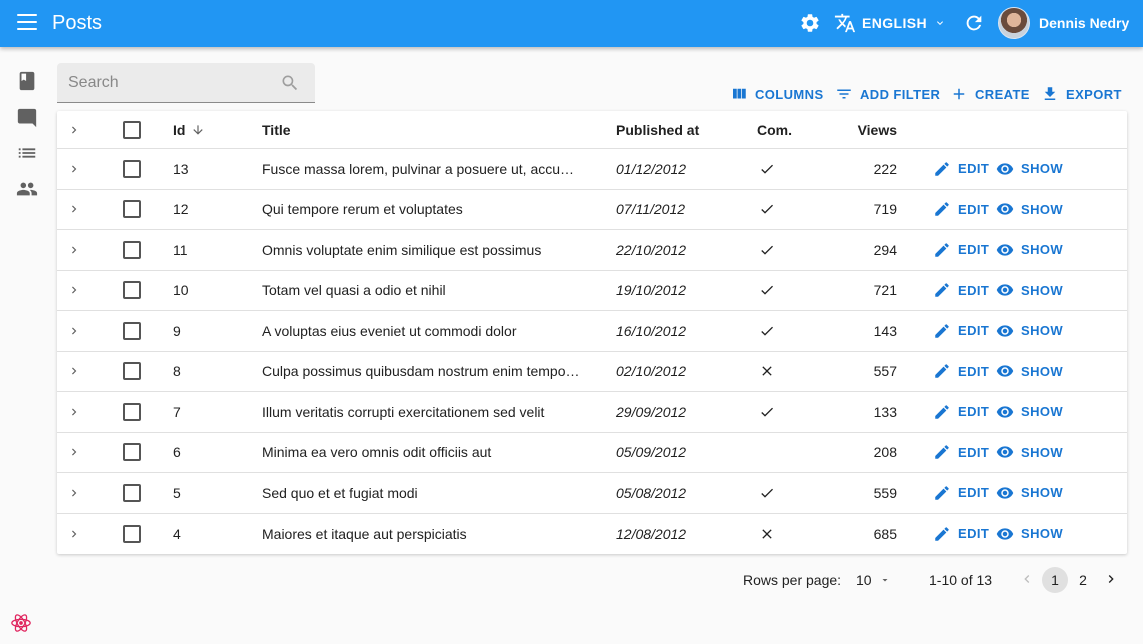 The width and height of the screenshot is (1143, 644). I want to click on page-button-1: 1, so click(1055, 580).